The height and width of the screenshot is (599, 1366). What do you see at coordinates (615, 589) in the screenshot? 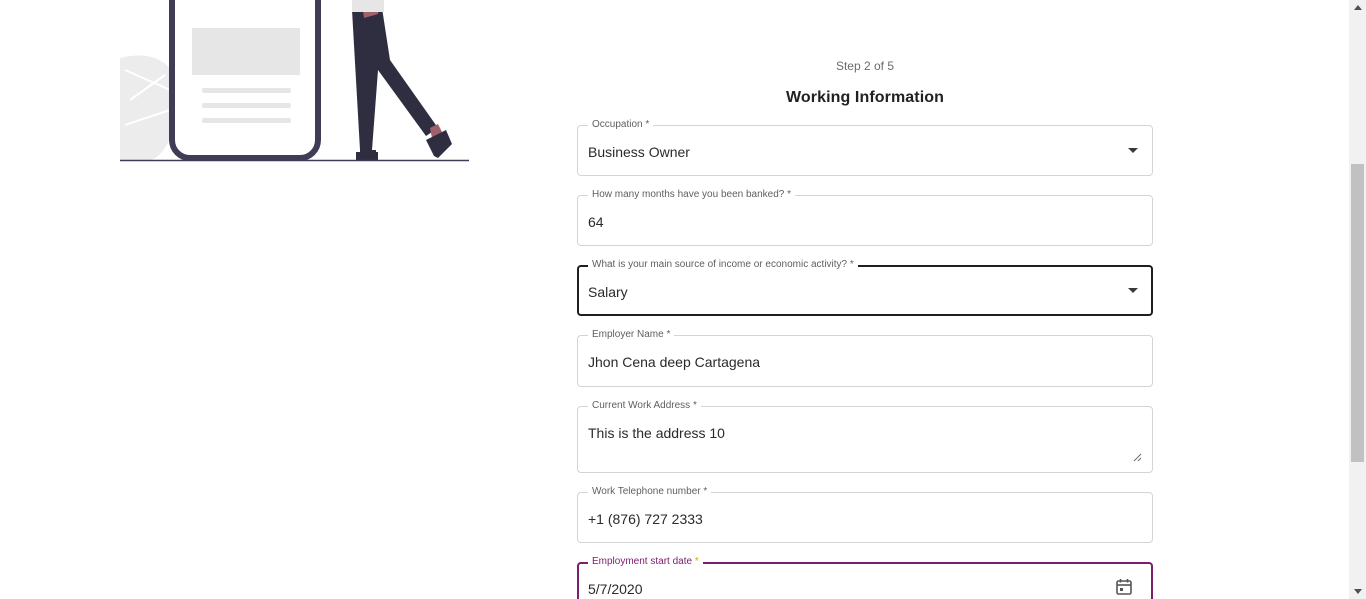
I see `start-date-value: 5/7/2020` at bounding box center [615, 589].